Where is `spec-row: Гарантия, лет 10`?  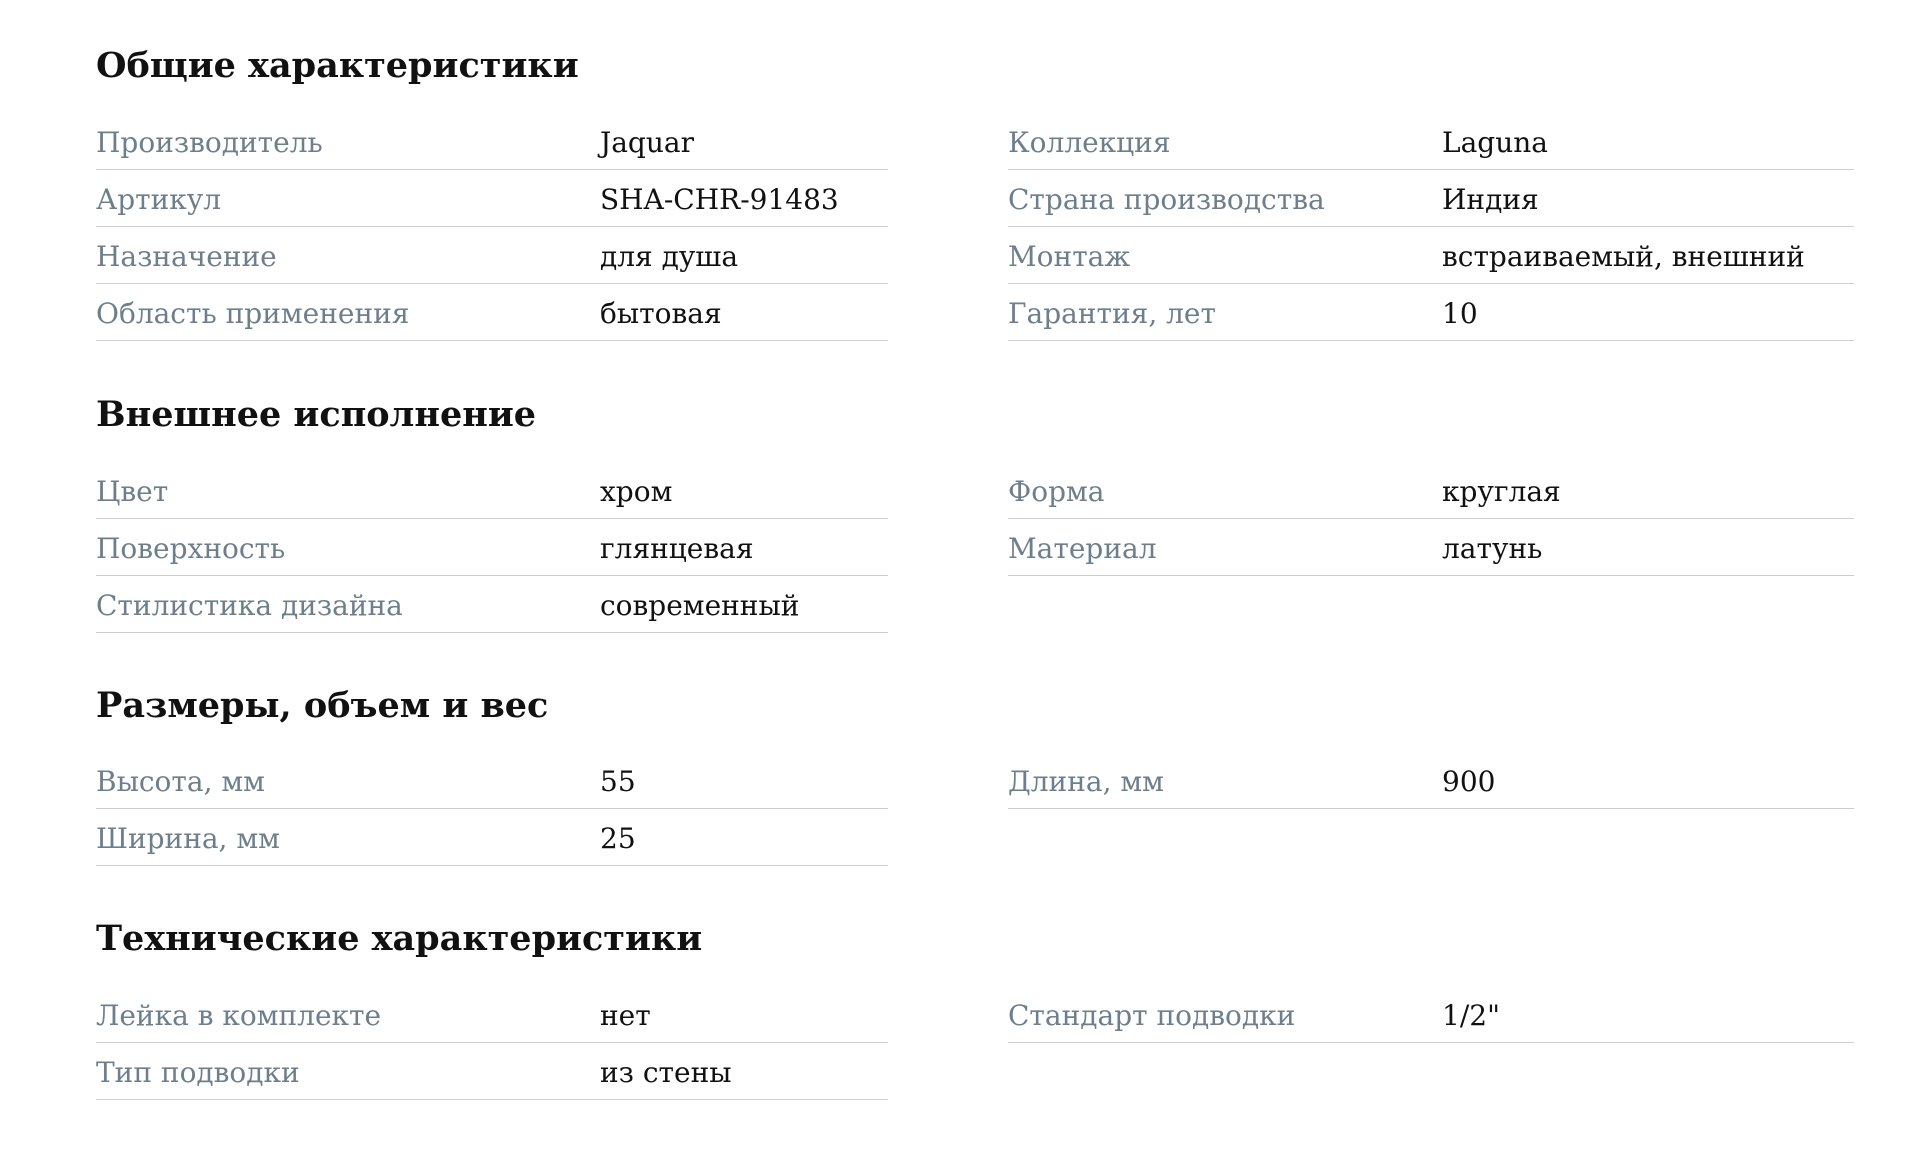
spec-row: Гарантия, лет 10 is located at coordinates (1431, 312).